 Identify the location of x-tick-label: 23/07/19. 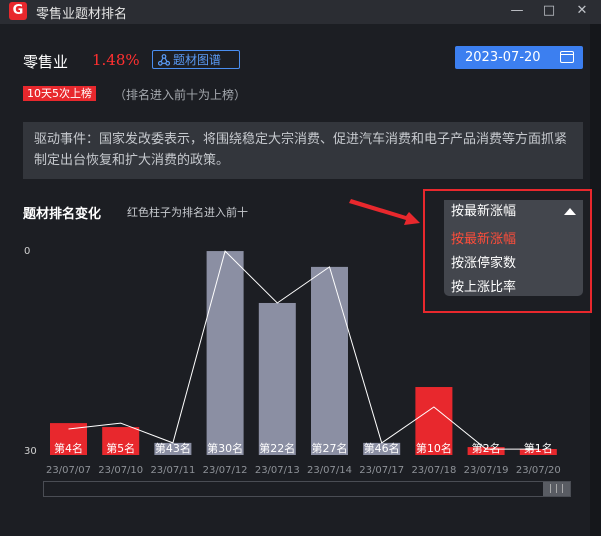
(486, 470).